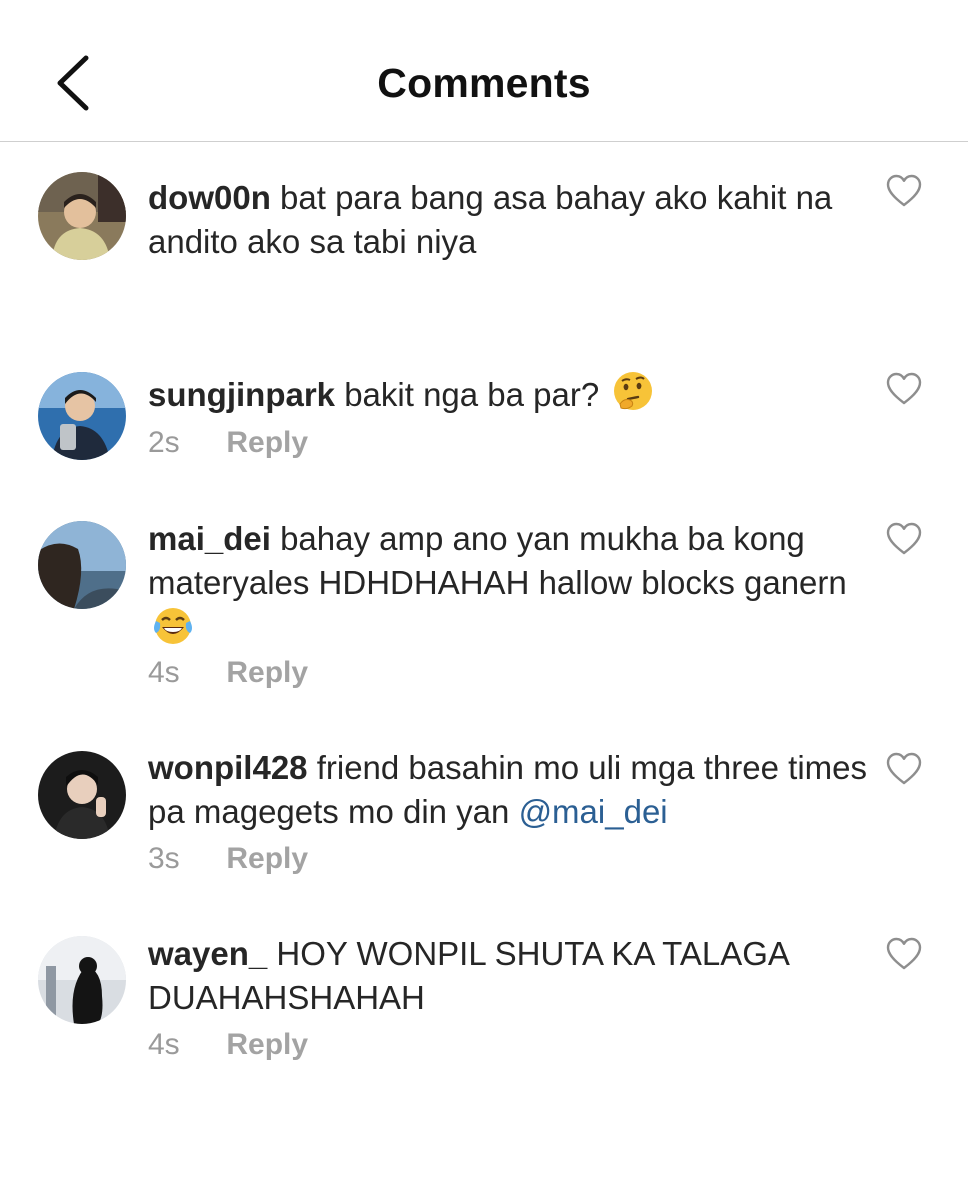 The width and height of the screenshot is (968, 1200). I want to click on comment-username: wayen_, so click(207, 953).